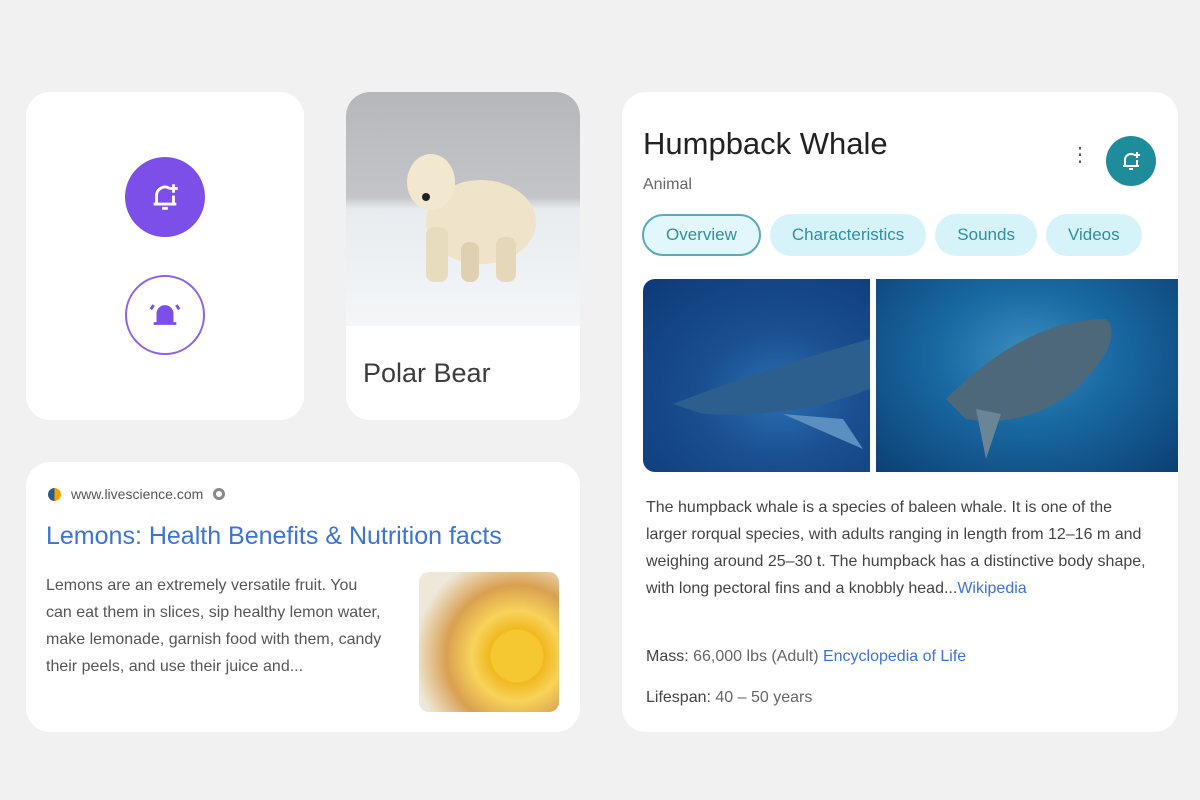  I want to click on panel-tabs: Overview Characteristics Sounds Videos, so click(892, 235).